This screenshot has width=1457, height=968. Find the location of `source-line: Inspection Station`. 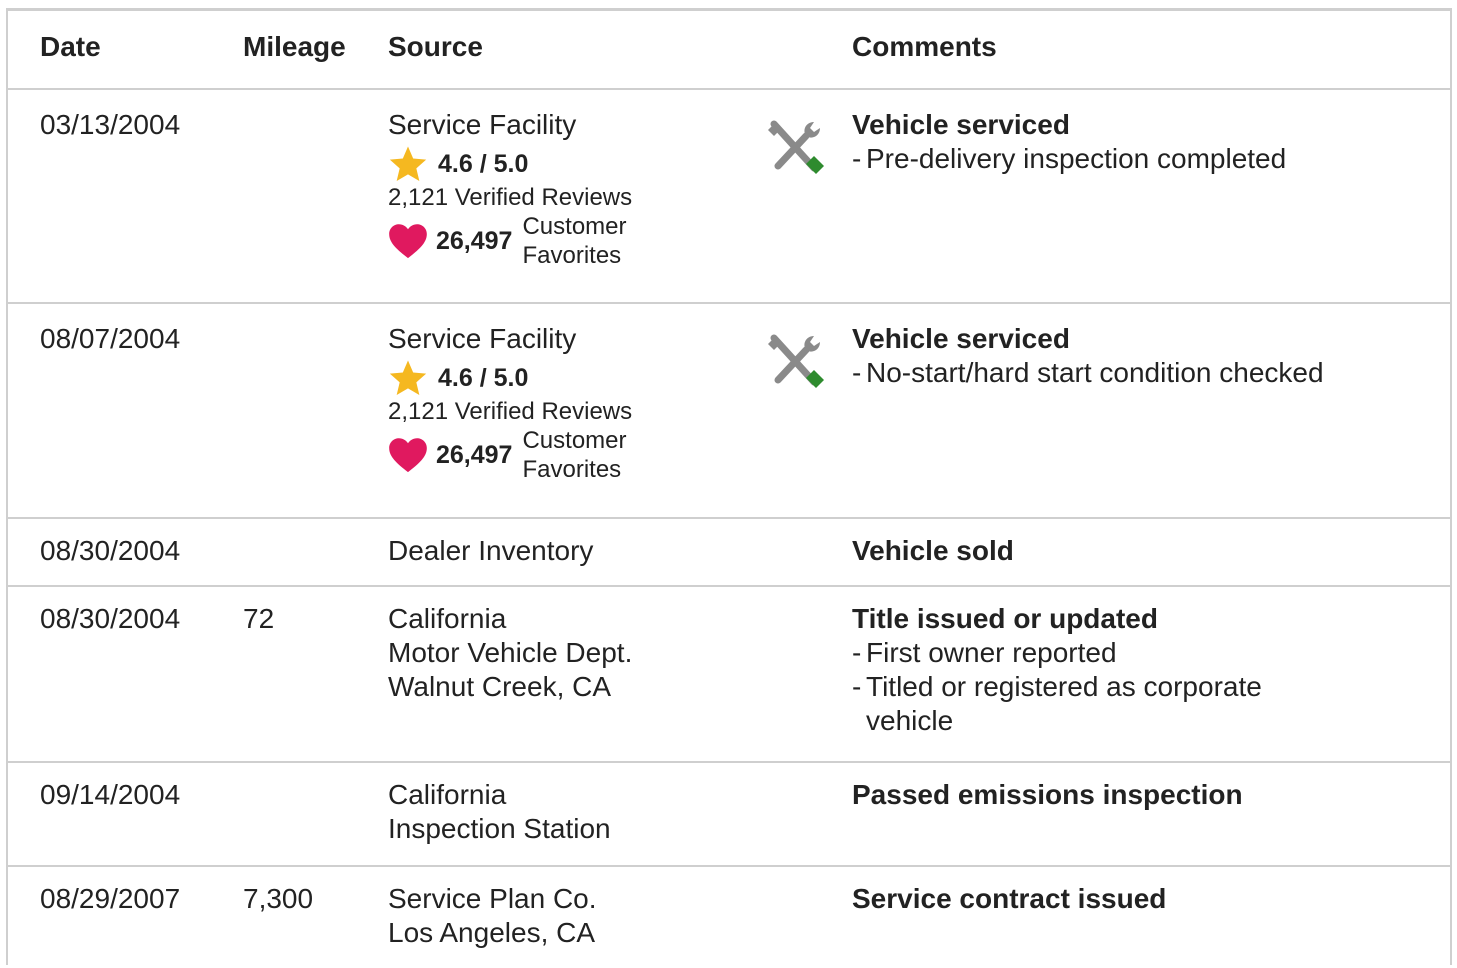

source-line: Inspection Station is located at coordinates (499, 828).